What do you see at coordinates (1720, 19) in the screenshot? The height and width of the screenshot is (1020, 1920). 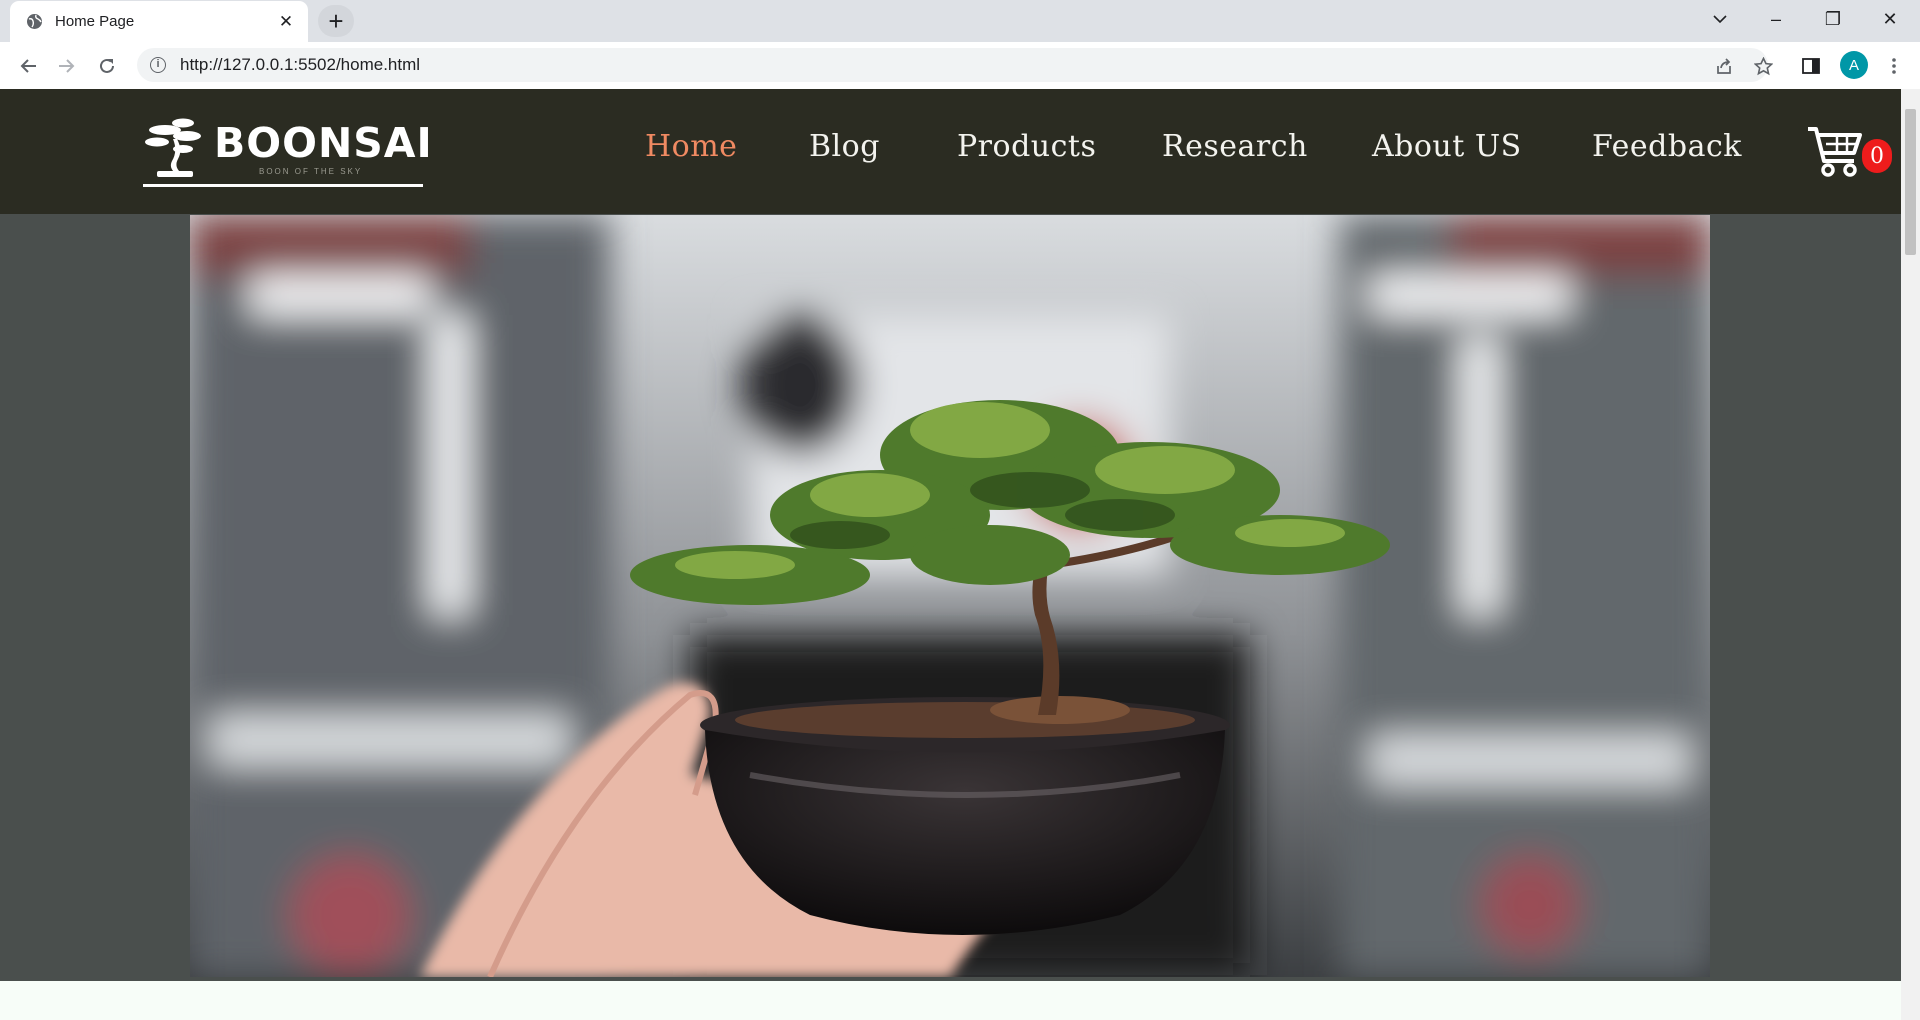 I see `tab-search-icon` at bounding box center [1720, 19].